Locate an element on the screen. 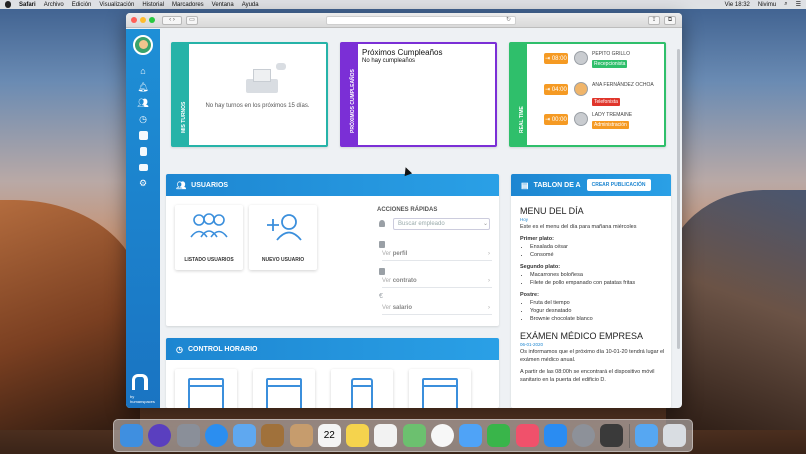 This screenshot has height=454, width=806. notes-brown-icon is located at coordinates (273, 435).